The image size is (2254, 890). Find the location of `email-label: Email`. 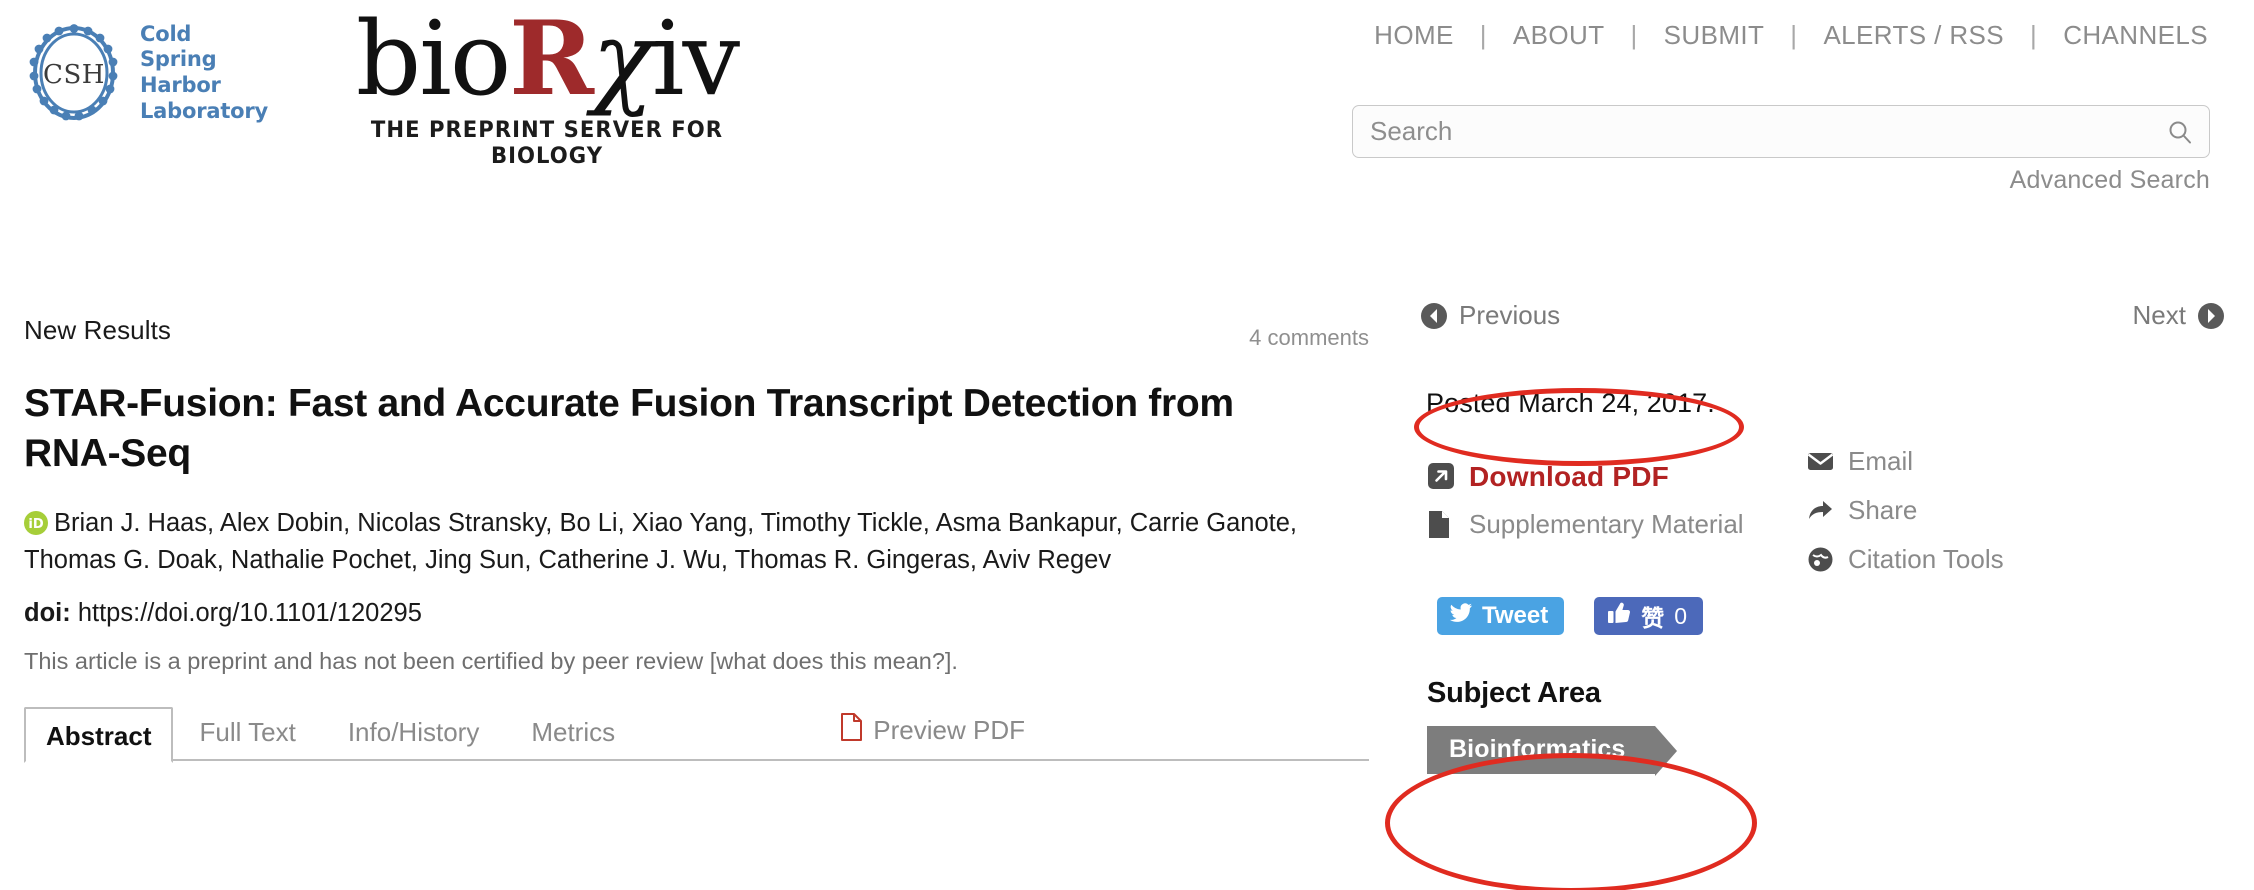

email-label: Email is located at coordinates (1881, 461).